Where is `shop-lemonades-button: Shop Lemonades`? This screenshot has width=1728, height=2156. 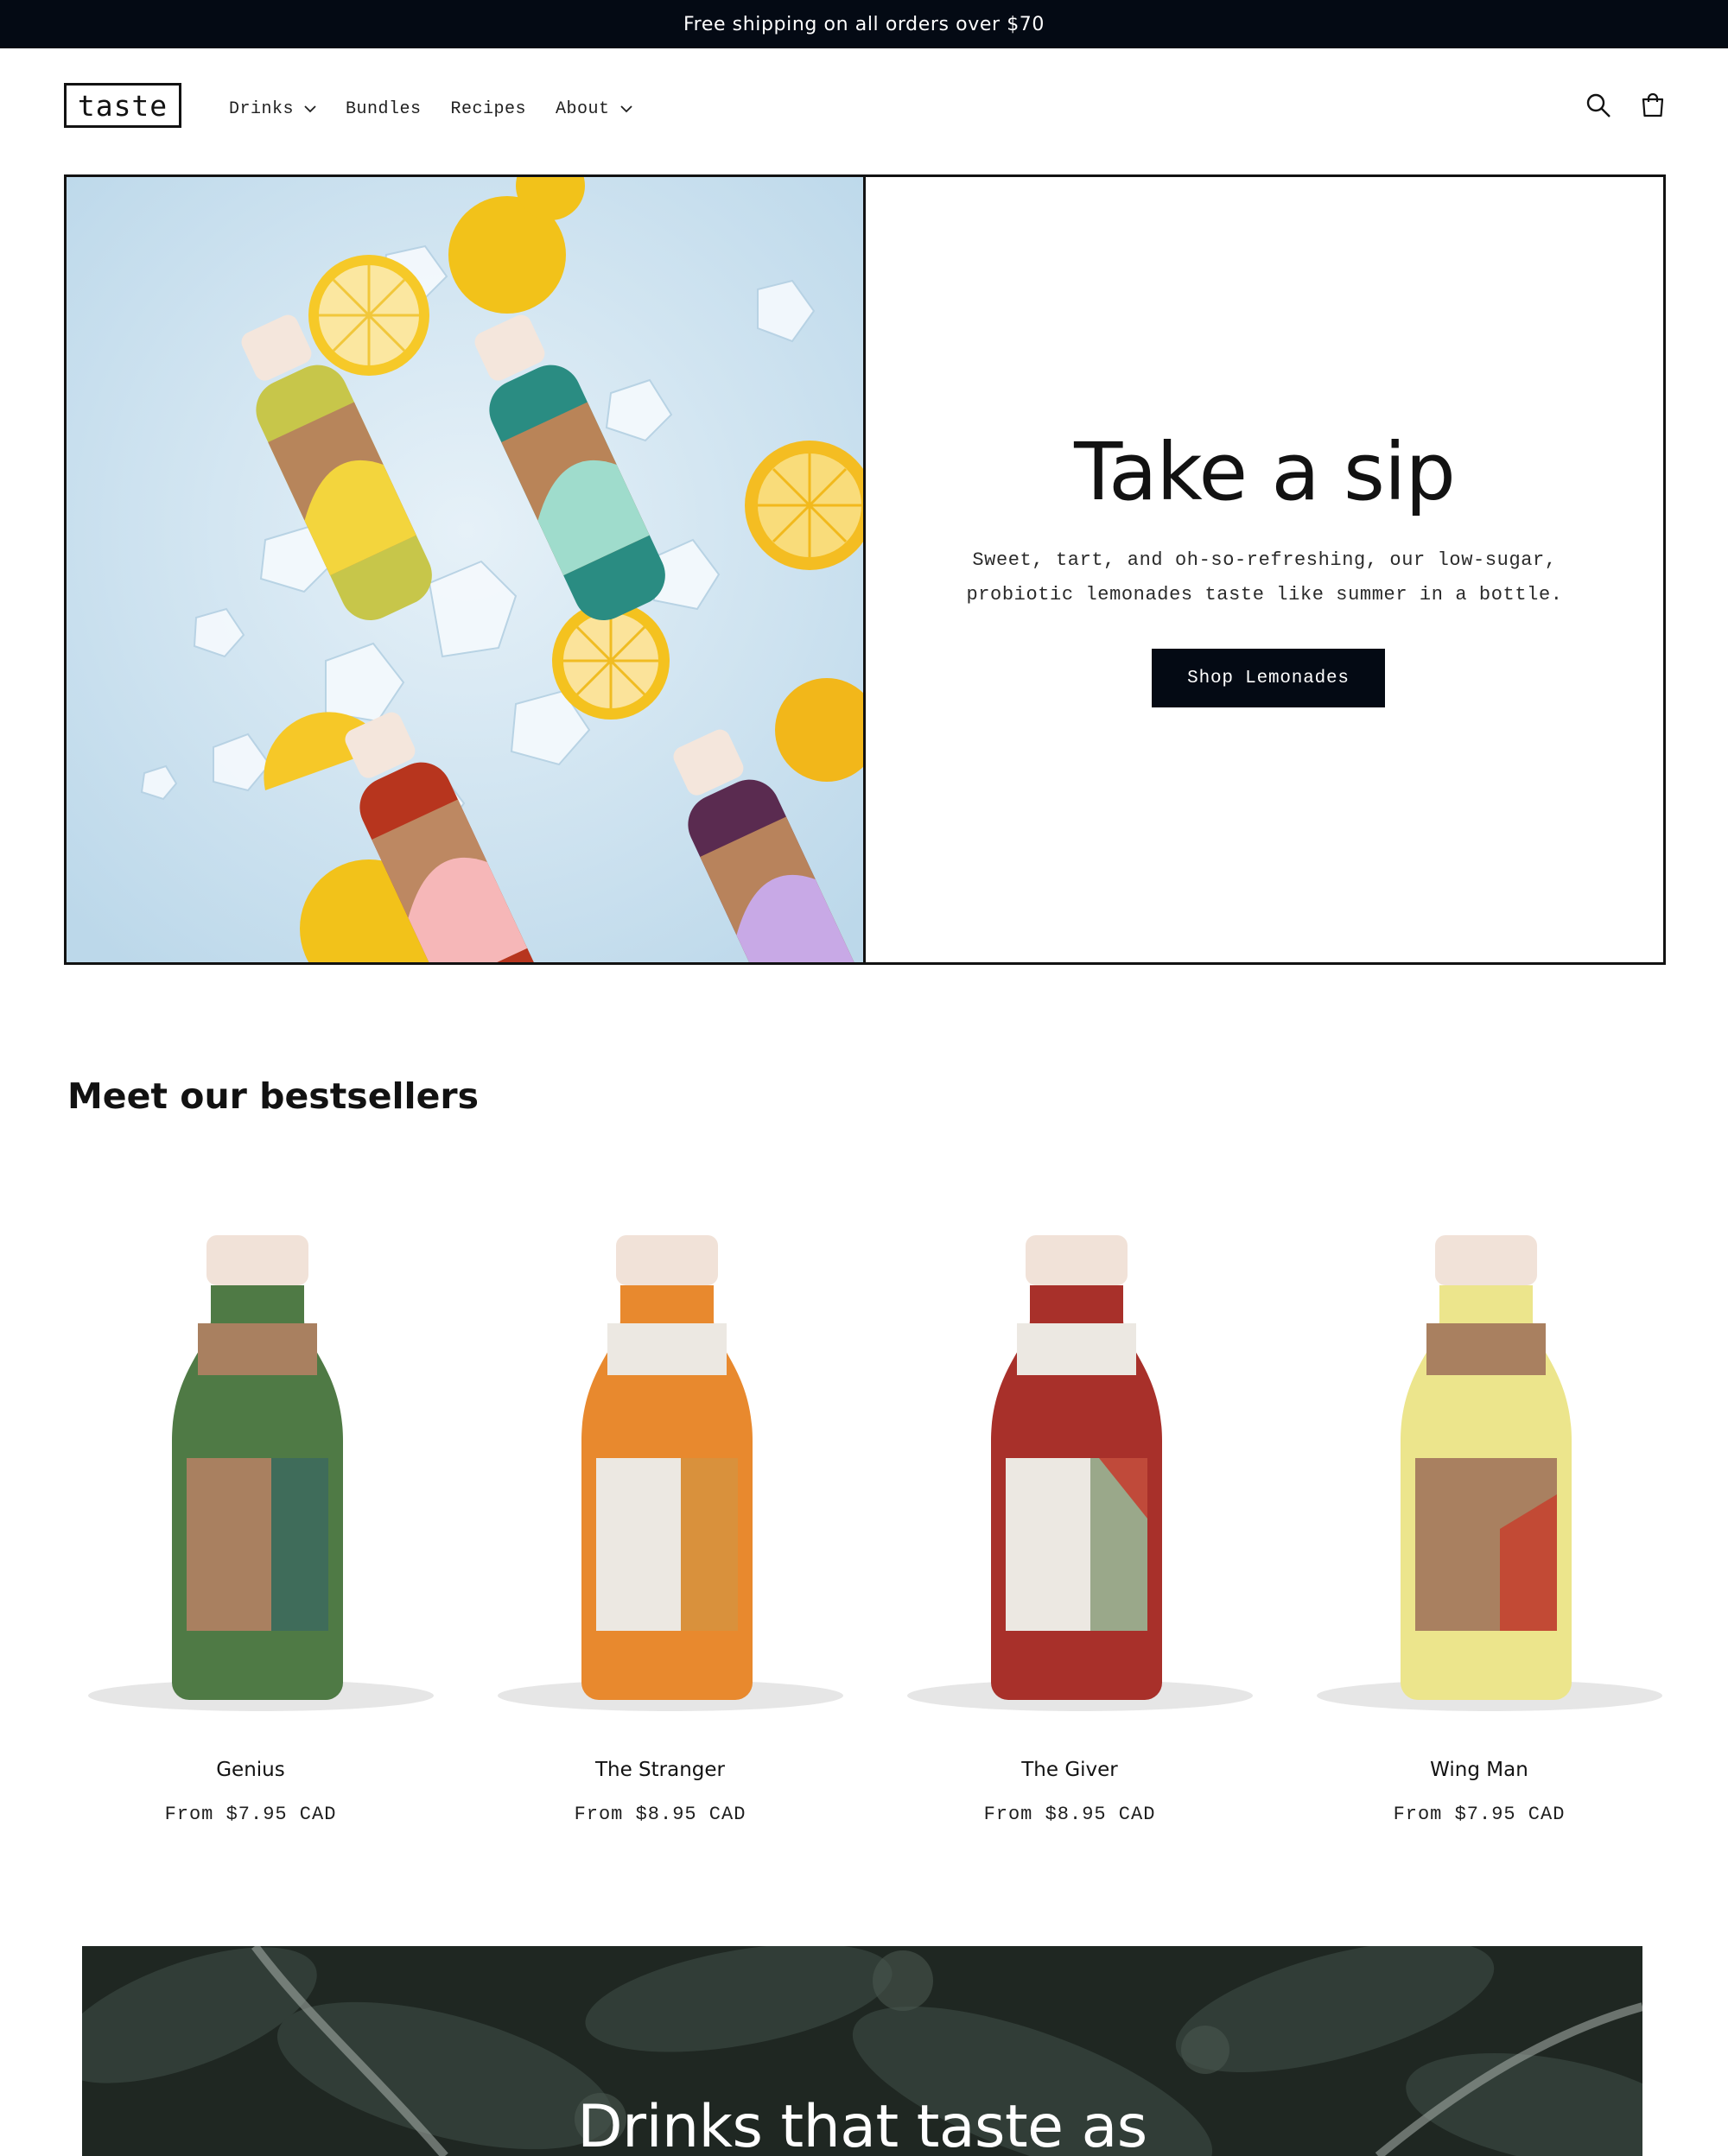 shop-lemonades-button: Shop Lemonades is located at coordinates (1268, 678).